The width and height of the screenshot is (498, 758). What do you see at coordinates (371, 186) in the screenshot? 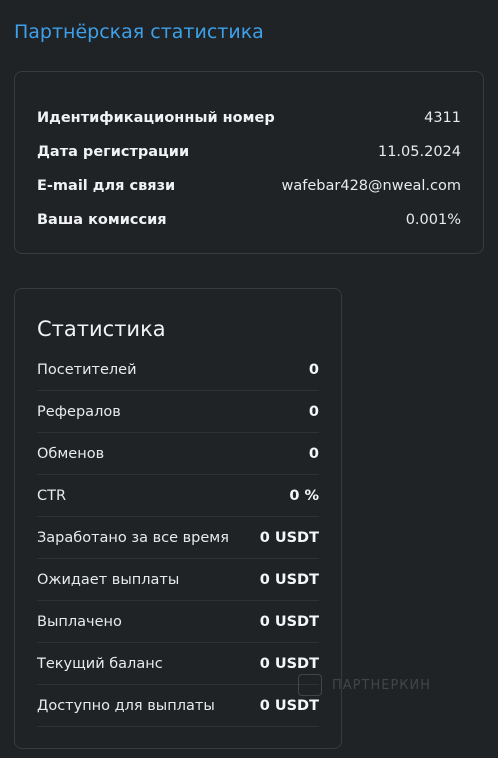
I see `info-value: wafebar428@nweal.com` at bounding box center [371, 186].